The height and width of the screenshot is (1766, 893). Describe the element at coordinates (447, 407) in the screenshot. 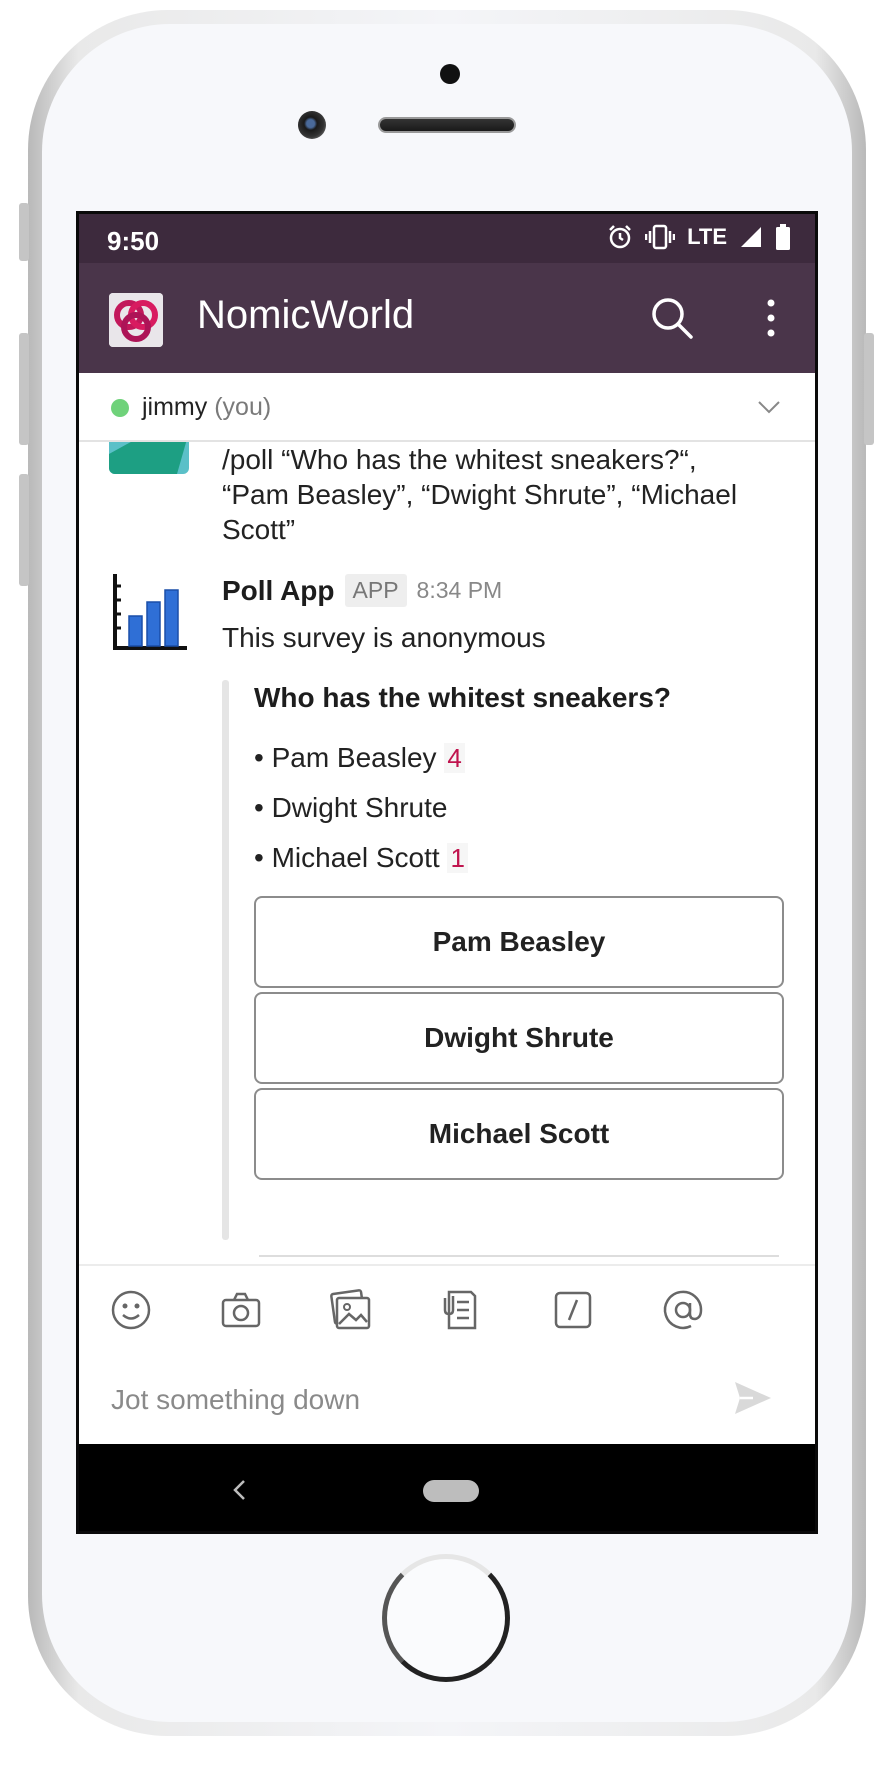

I see `presence-bar: jimmy (you)` at that location.